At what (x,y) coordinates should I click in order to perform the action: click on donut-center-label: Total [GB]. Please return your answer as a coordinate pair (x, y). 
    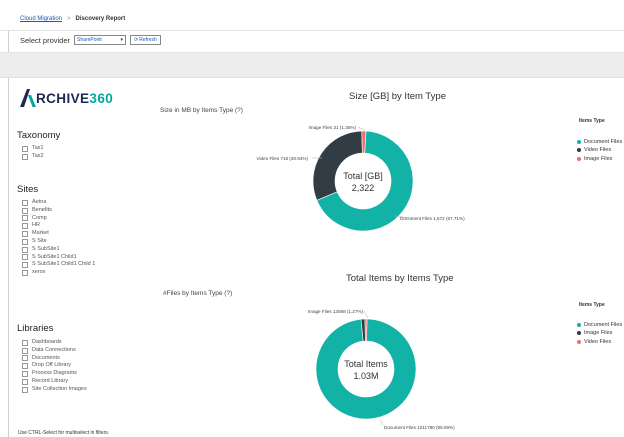
    Looking at the image, I should click on (363, 176).